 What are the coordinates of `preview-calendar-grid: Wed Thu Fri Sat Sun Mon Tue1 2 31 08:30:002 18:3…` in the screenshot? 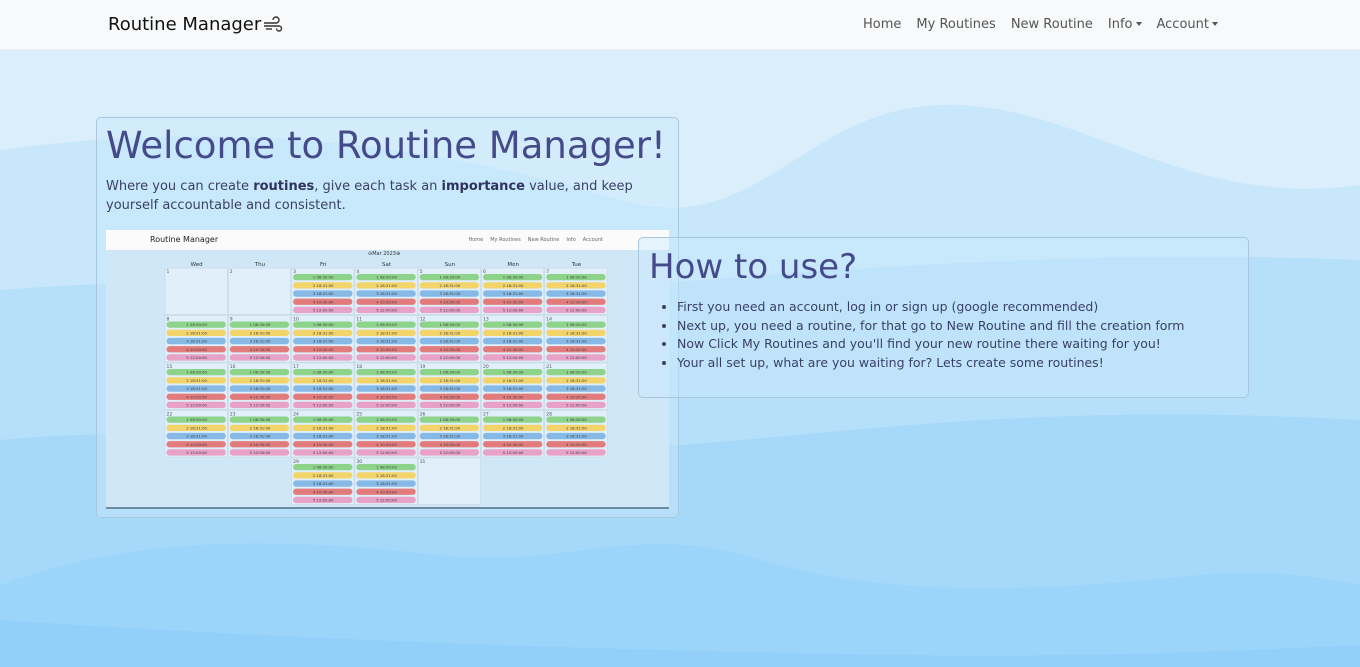 It's located at (386, 383).